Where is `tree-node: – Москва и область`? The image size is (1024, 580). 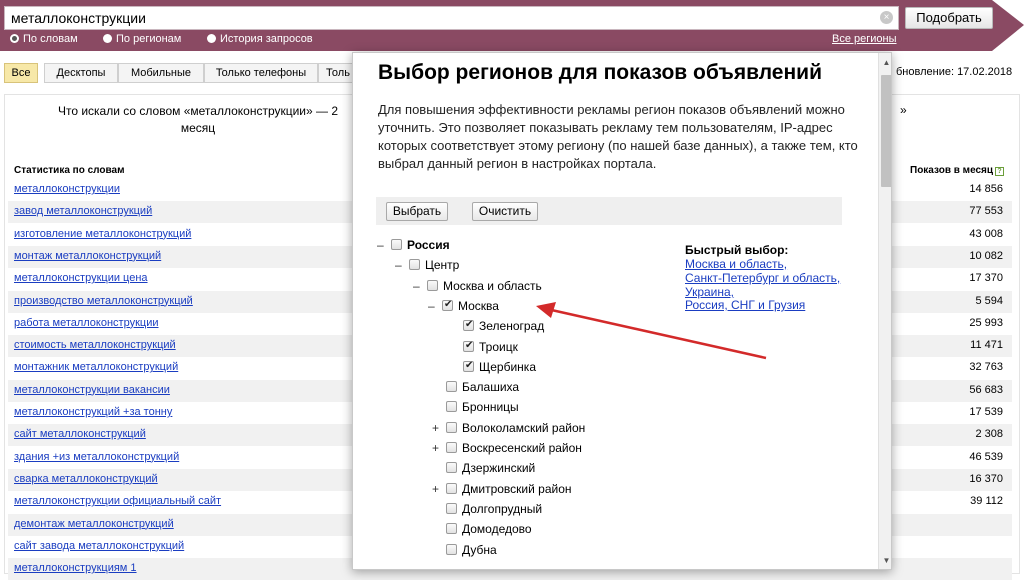 tree-node: – Москва и область is located at coordinates (477, 288).